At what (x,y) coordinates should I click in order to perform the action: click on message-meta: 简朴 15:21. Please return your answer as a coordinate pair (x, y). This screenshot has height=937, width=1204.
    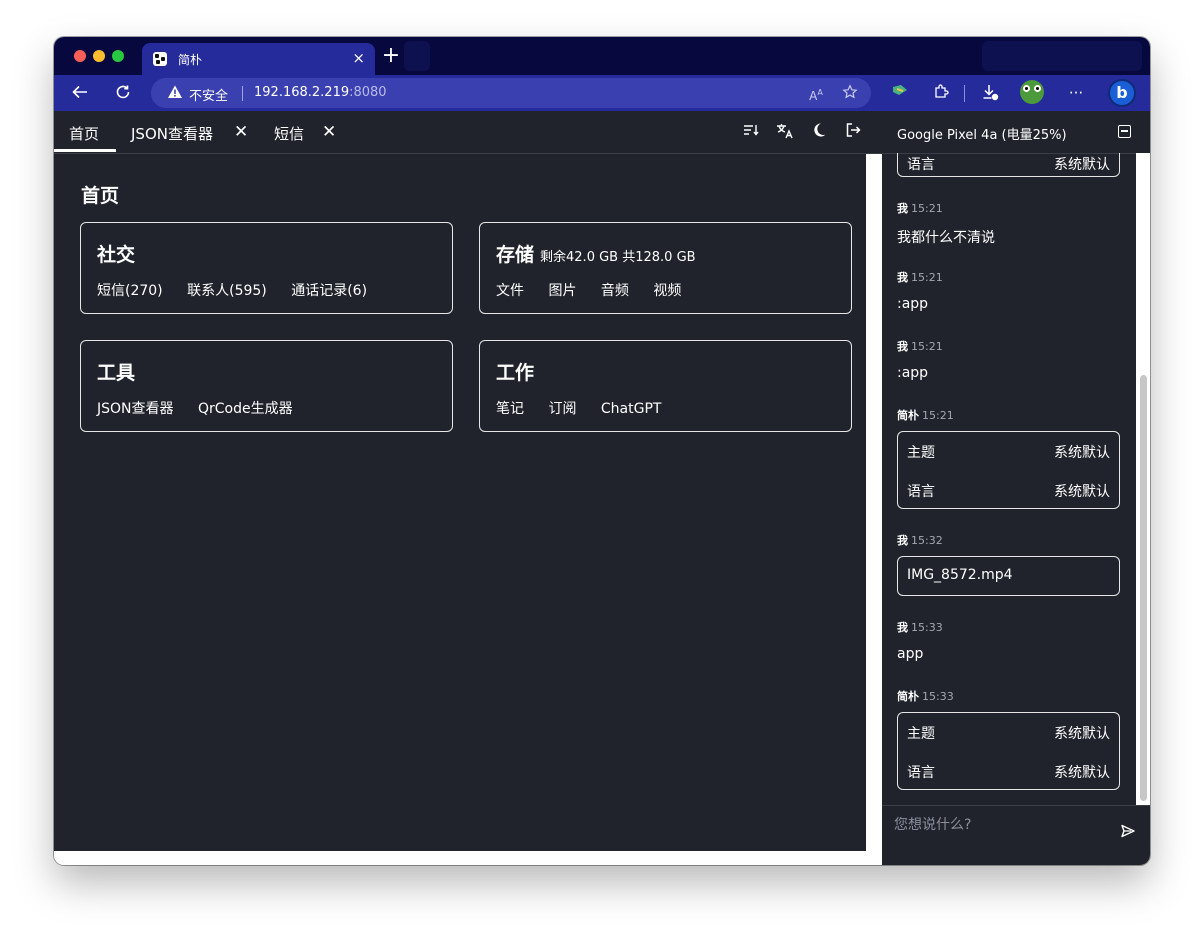
    Looking at the image, I should click on (925, 415).